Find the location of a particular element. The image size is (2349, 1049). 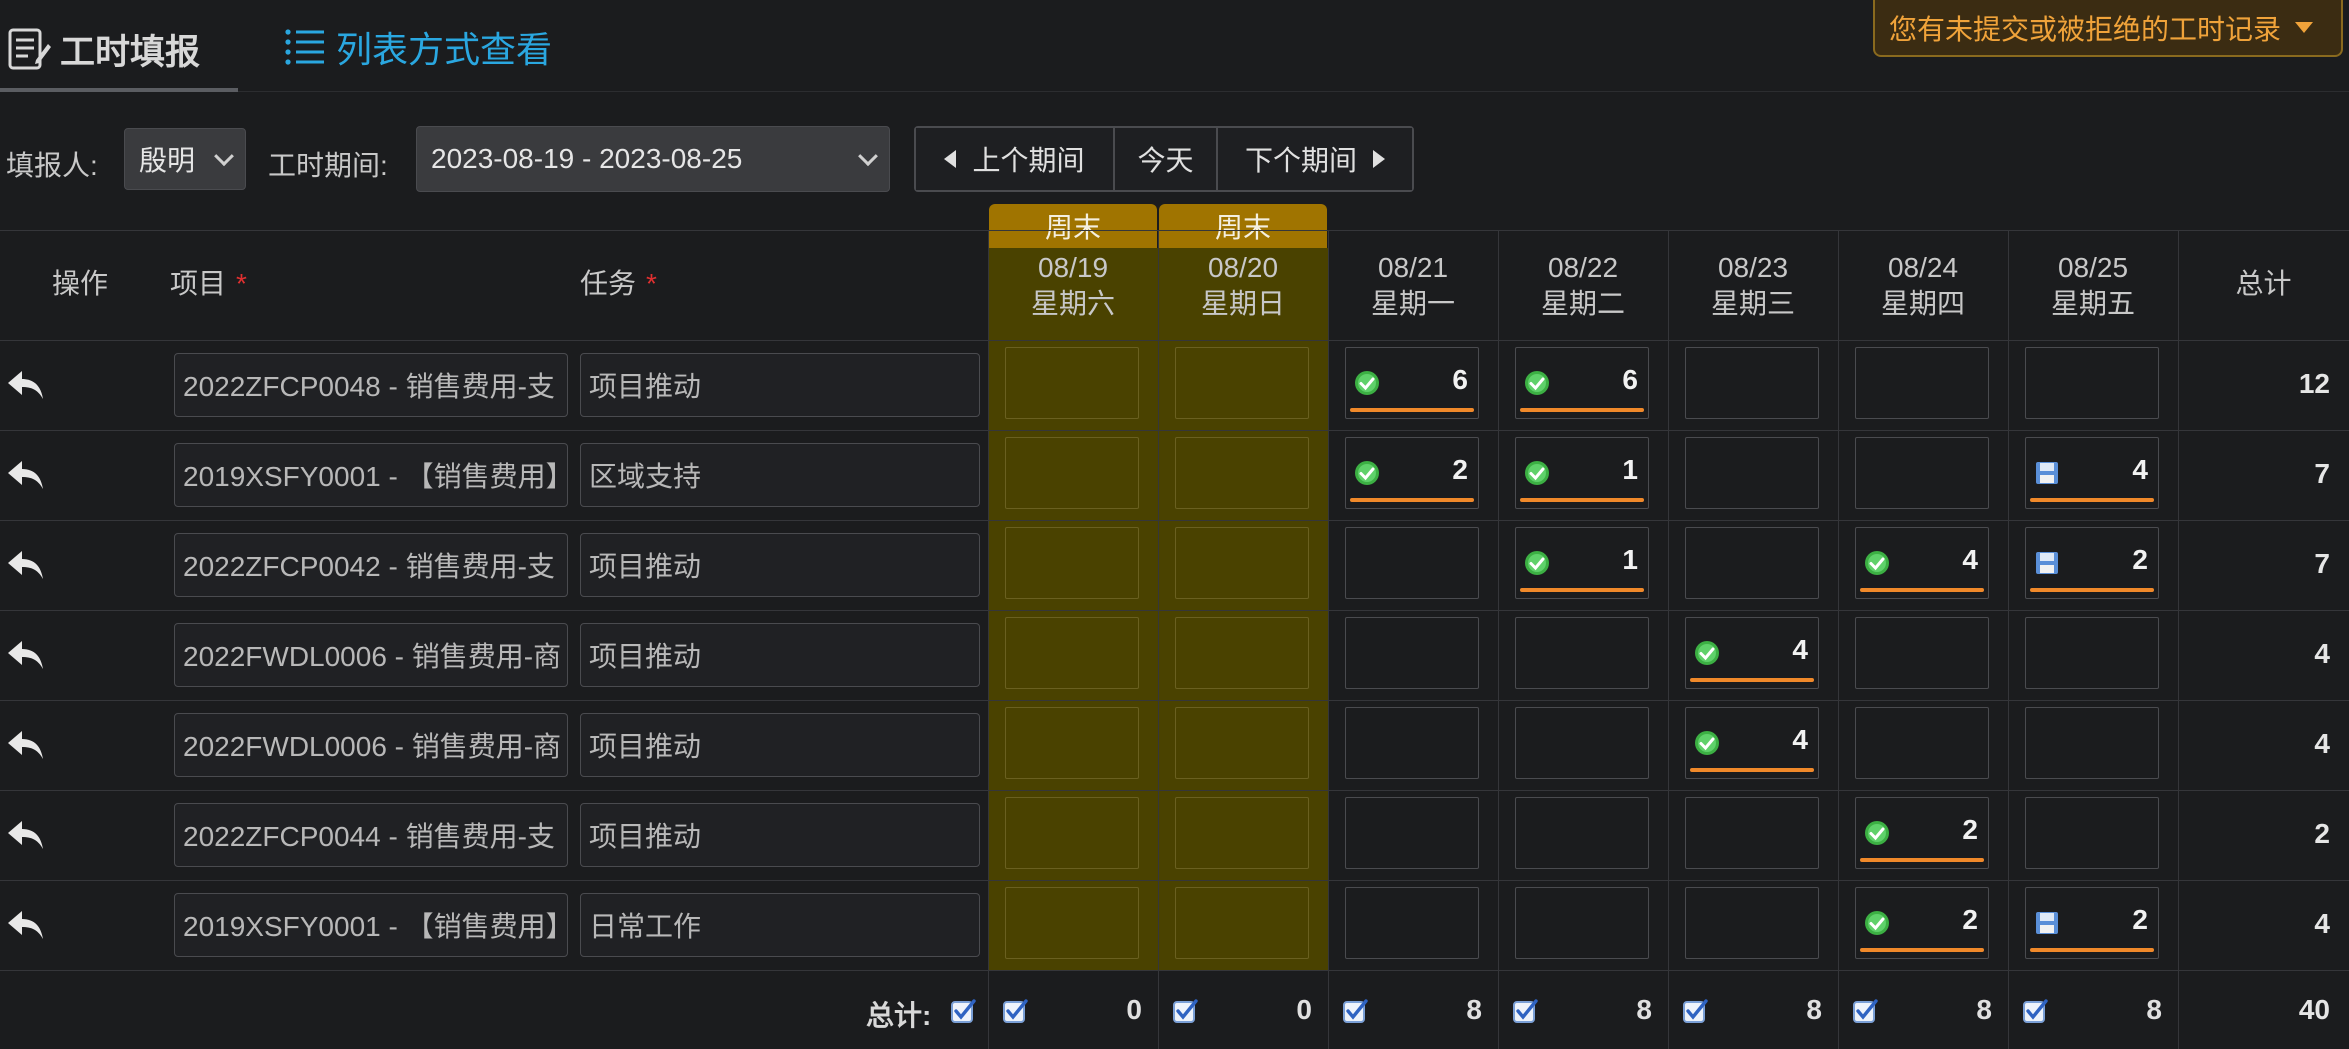

next-period-button: 下个期间 is located at coordinates (1314, 159).